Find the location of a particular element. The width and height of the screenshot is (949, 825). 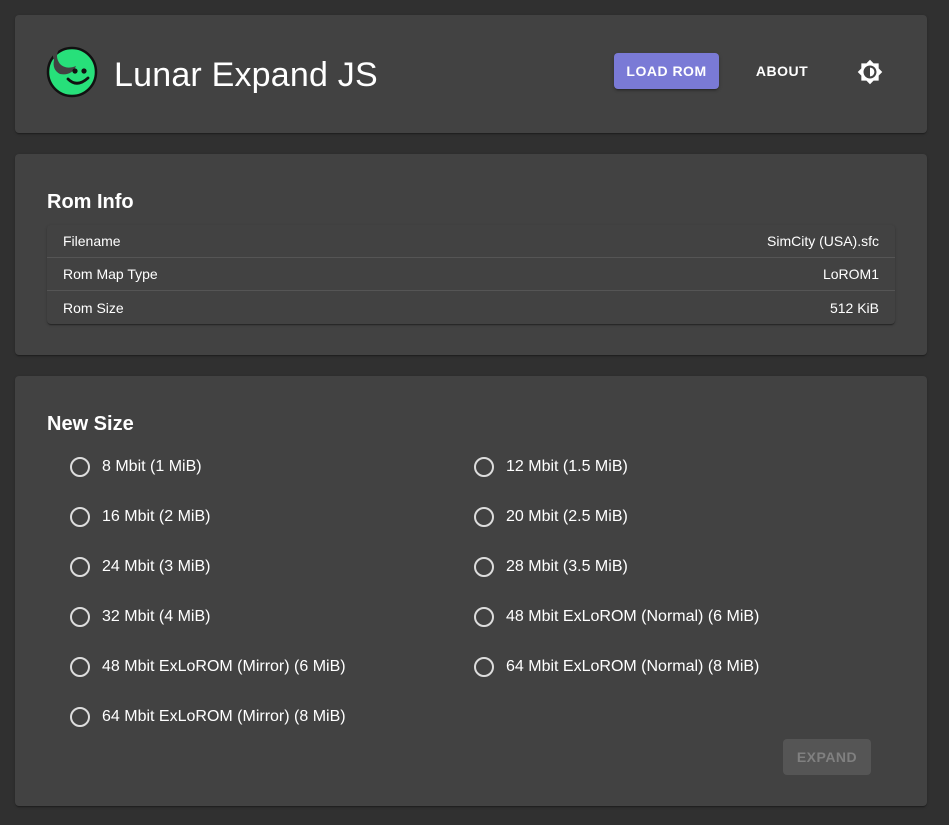

brightness-icon is located at coordinates (870, 72).